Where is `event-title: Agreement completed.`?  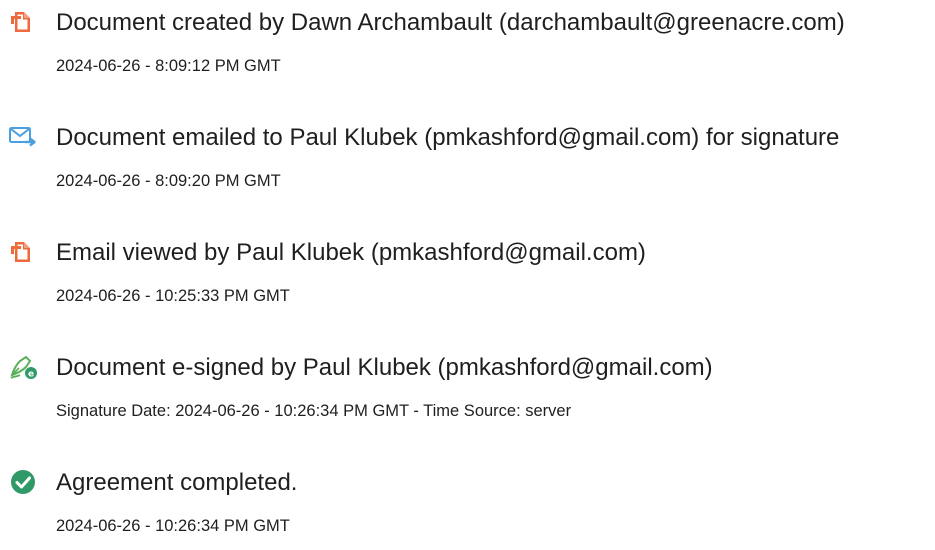 event-title: Agreement completed. is located at coordinates (177, 482).